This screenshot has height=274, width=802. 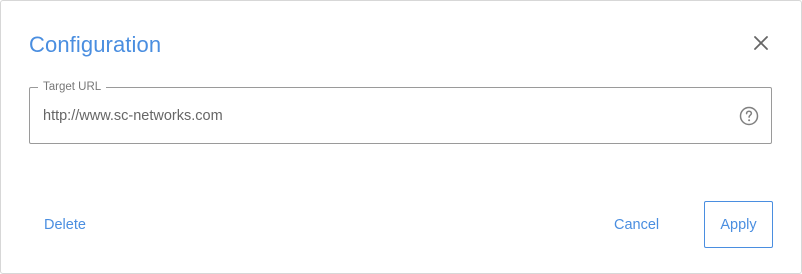 What do you see at coordinates (72, 87) in the screenshot?
I see `target-url-label: Target URL` at bounding box center [72, 87].